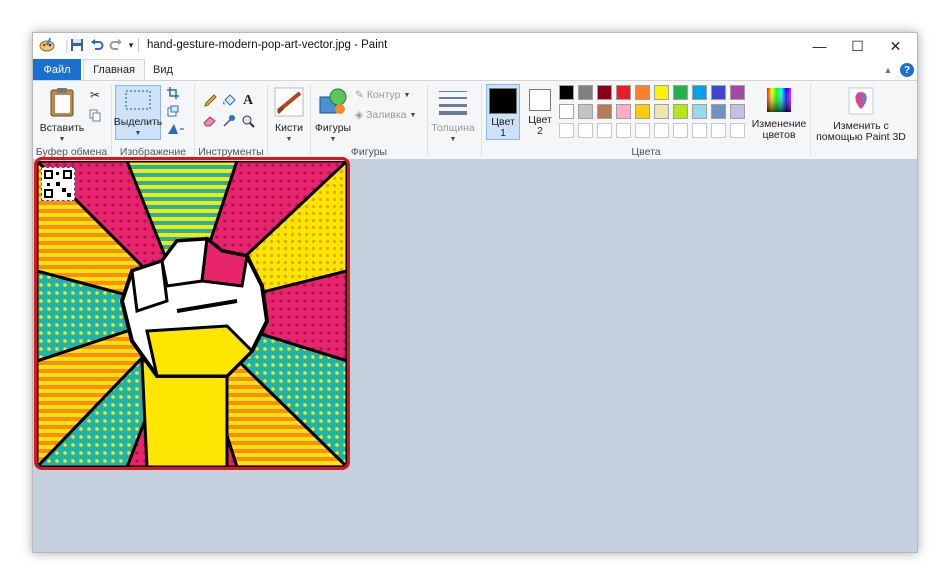  I want to click on paint-app-icon, so click(47, 45).